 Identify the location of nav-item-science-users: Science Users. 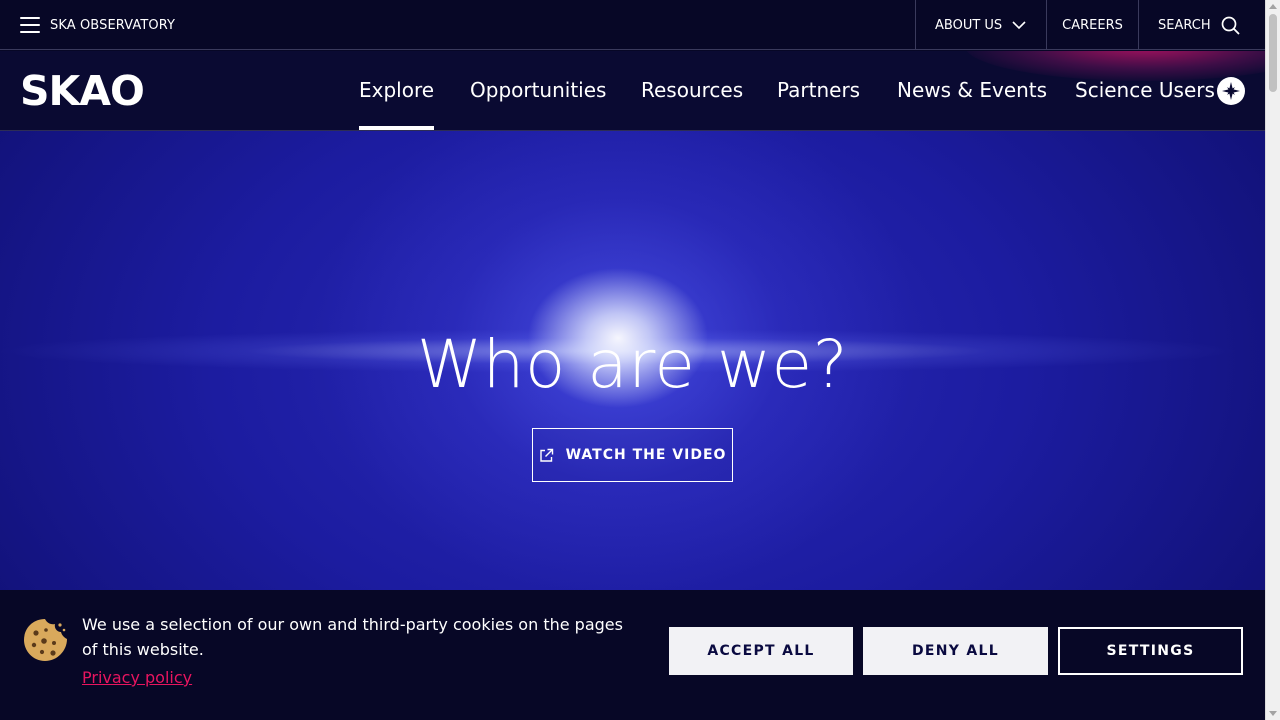
(1145, 90).